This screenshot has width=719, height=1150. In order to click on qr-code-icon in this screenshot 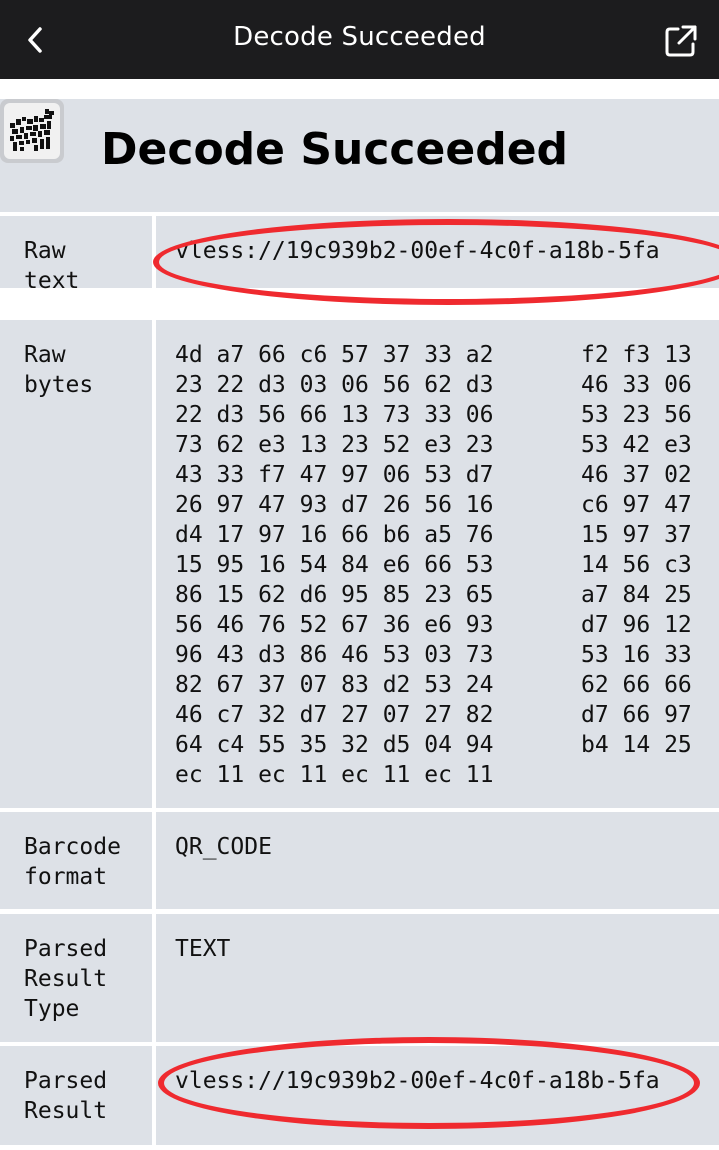, I will do `click(32, 131)`.